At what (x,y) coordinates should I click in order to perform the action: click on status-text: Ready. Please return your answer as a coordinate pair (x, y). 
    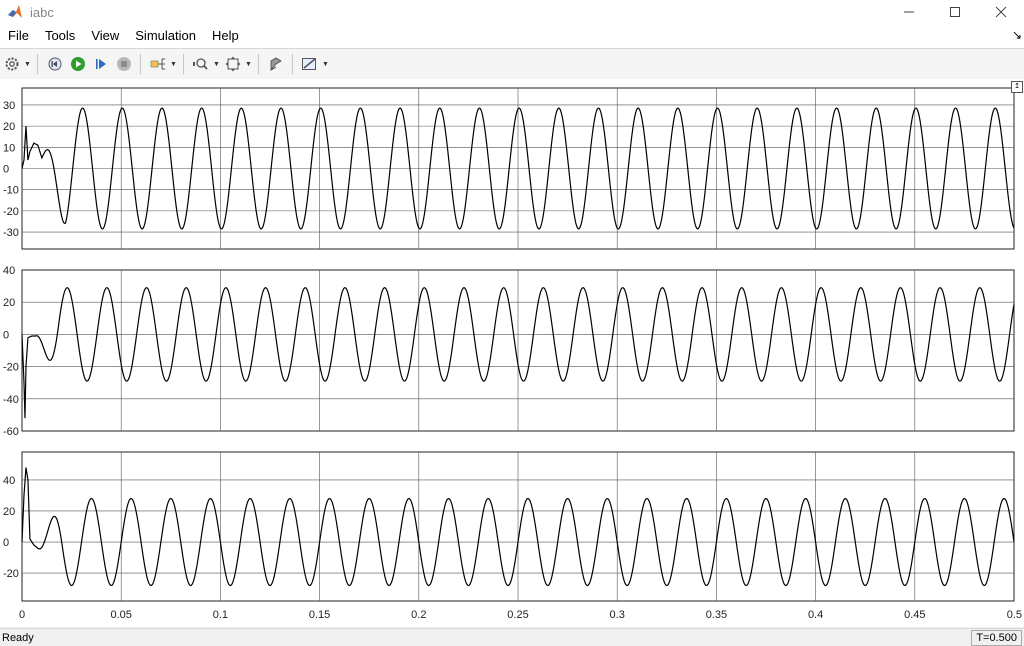
    Looking at the image, I should click on (18, 638).